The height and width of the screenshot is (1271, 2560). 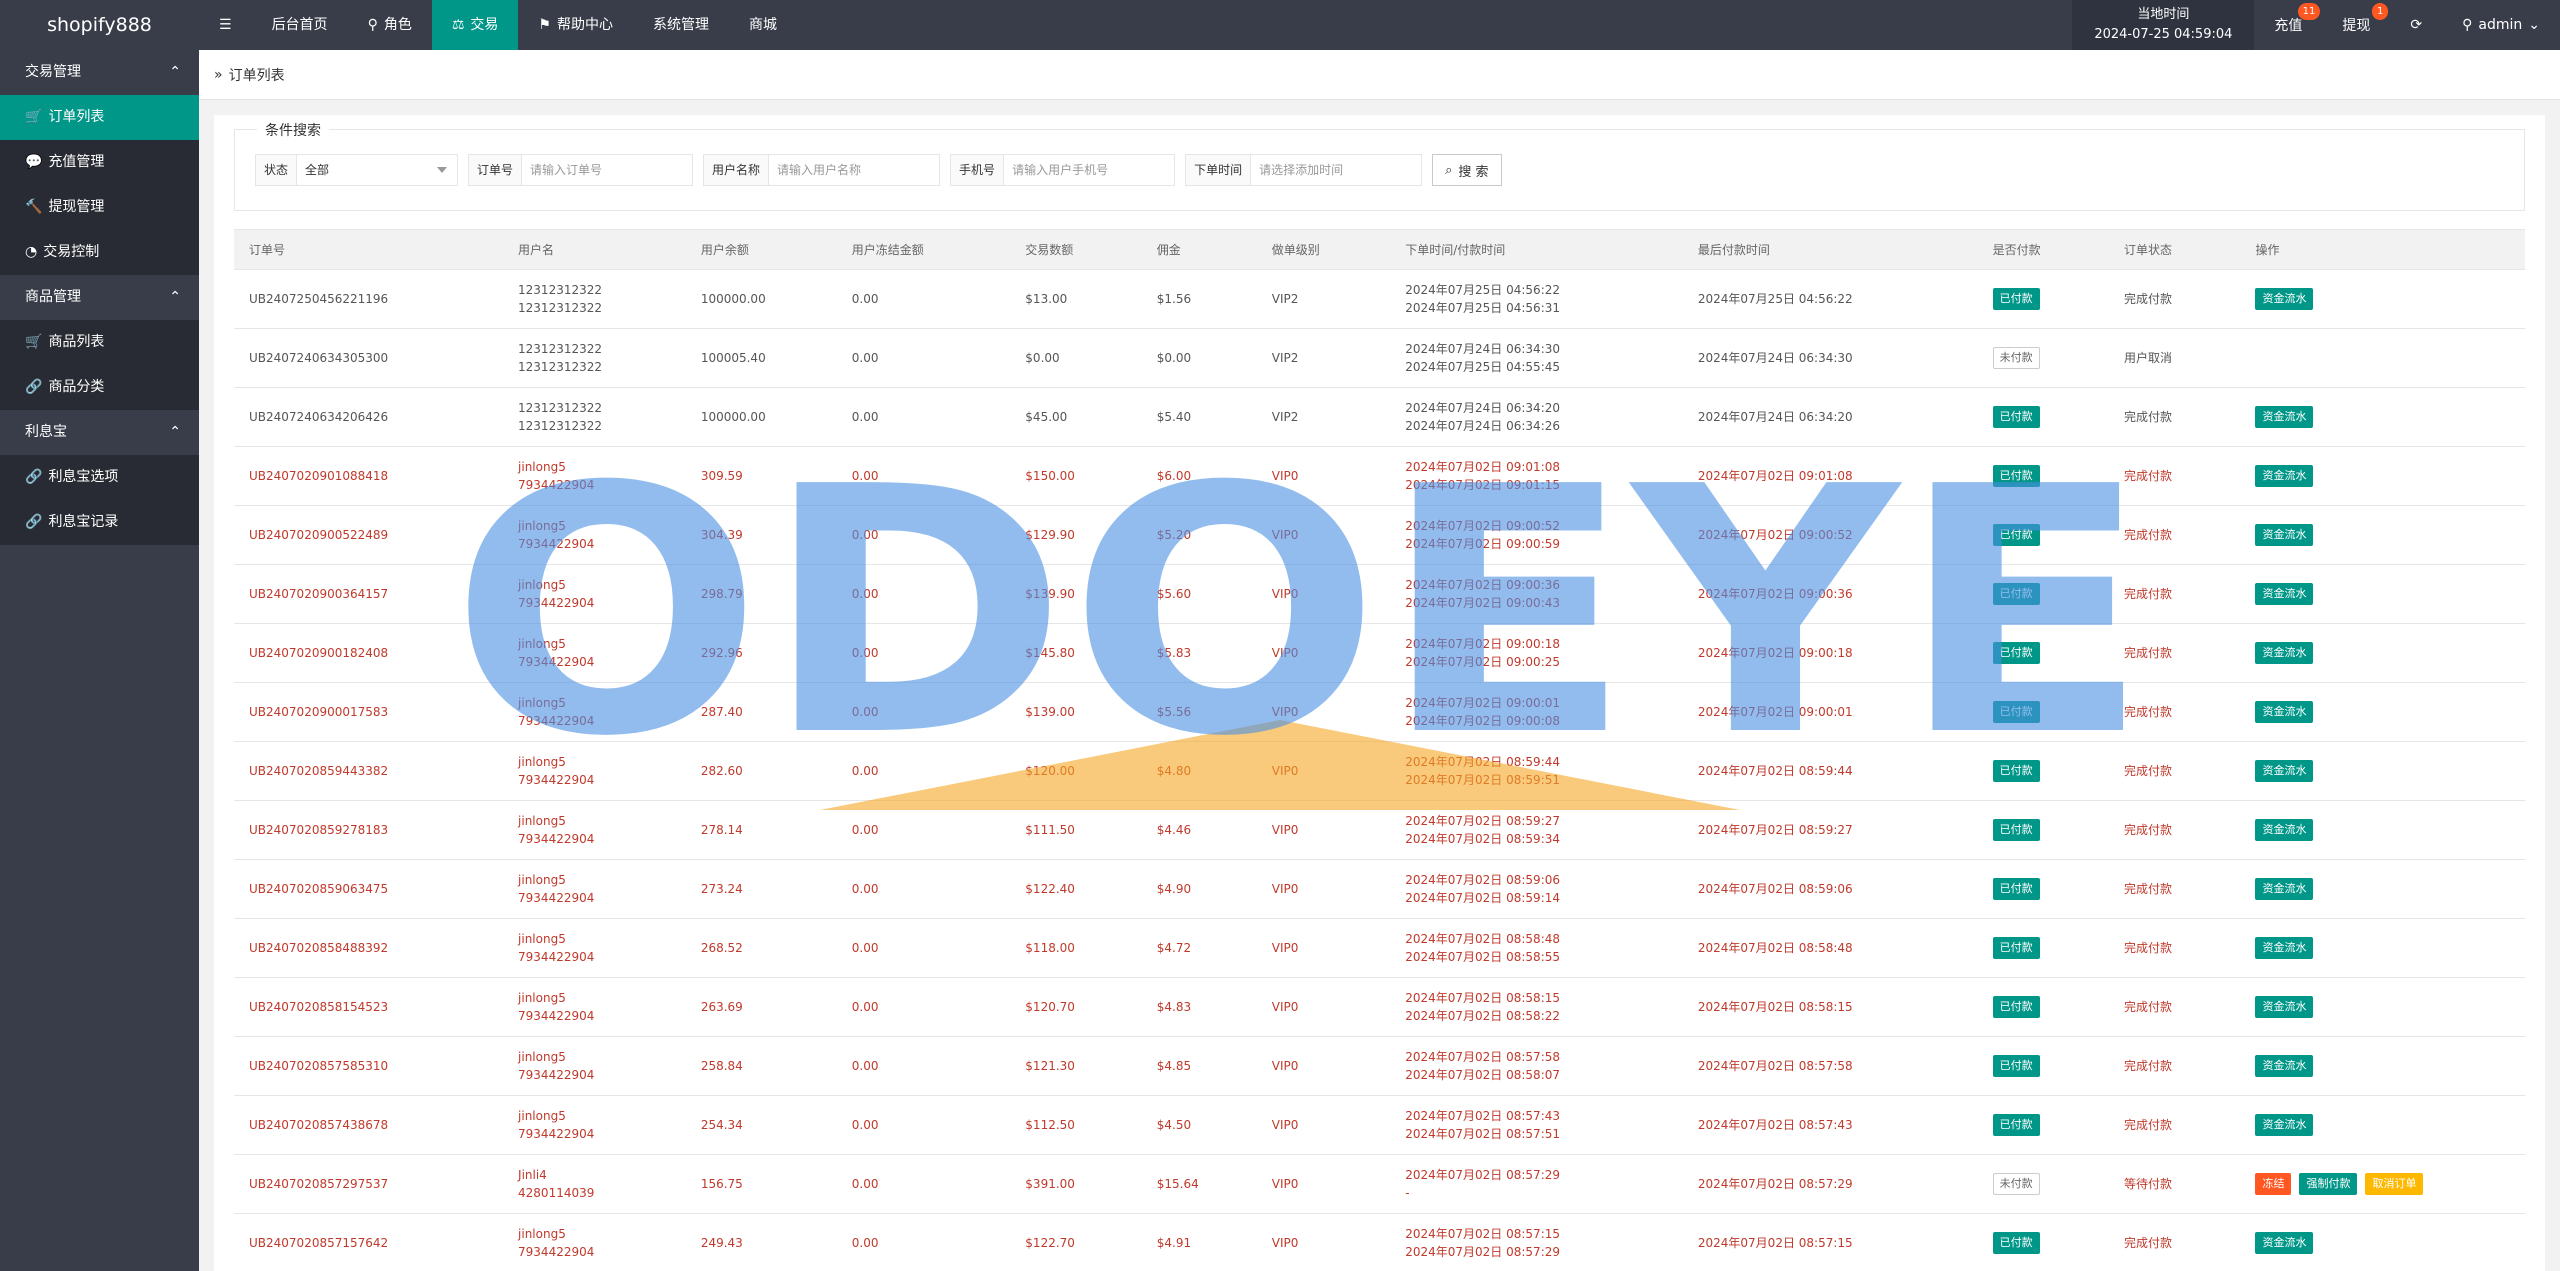 What do you see at coordinates (2356, 25) in the screenshot?
I see `withdraw-link: 提现 1` at bounding box center [2356, 25].